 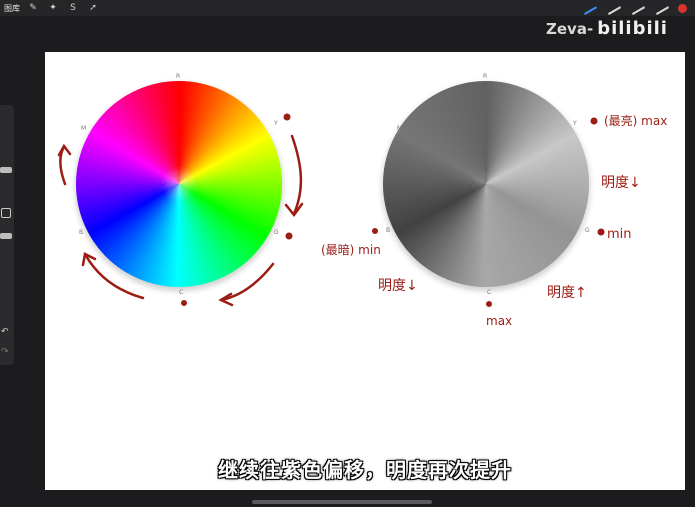 I want to click on transform-icon: ➚, so click(x=93, y=8).